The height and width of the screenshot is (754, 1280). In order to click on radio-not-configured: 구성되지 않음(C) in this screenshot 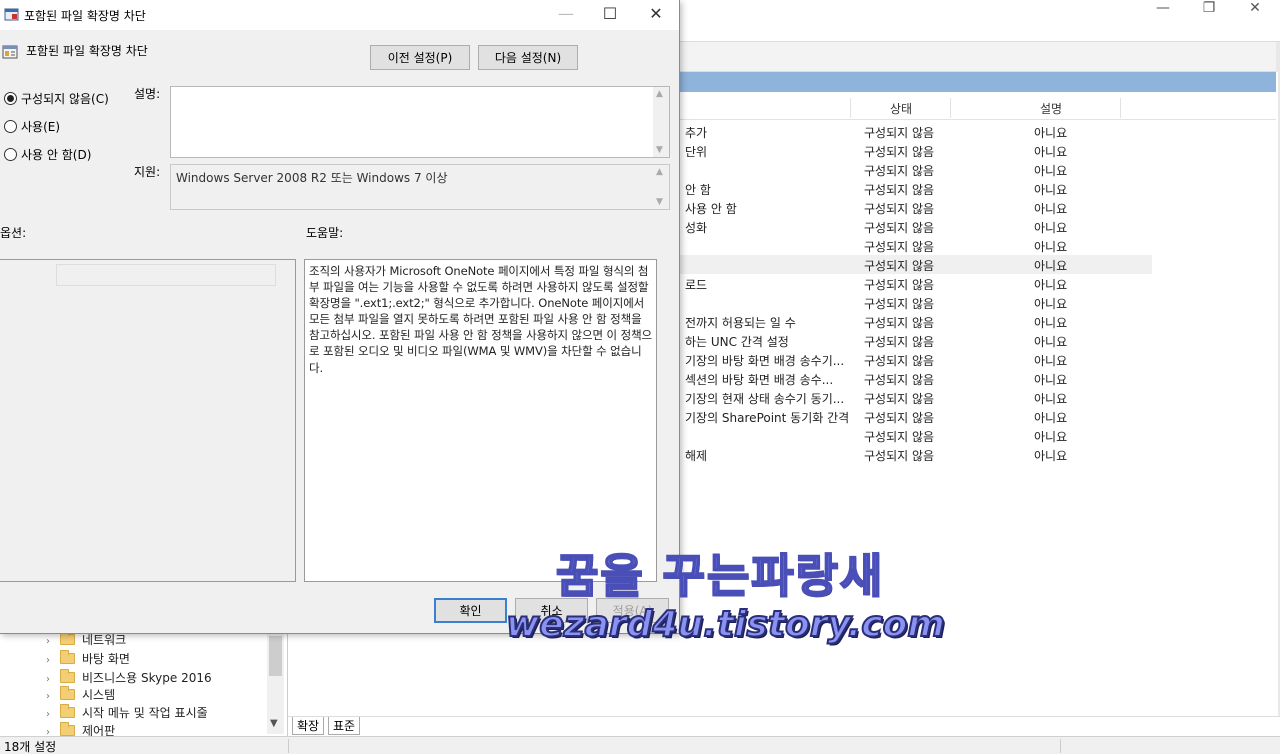, I will do `click(56, 98)`.